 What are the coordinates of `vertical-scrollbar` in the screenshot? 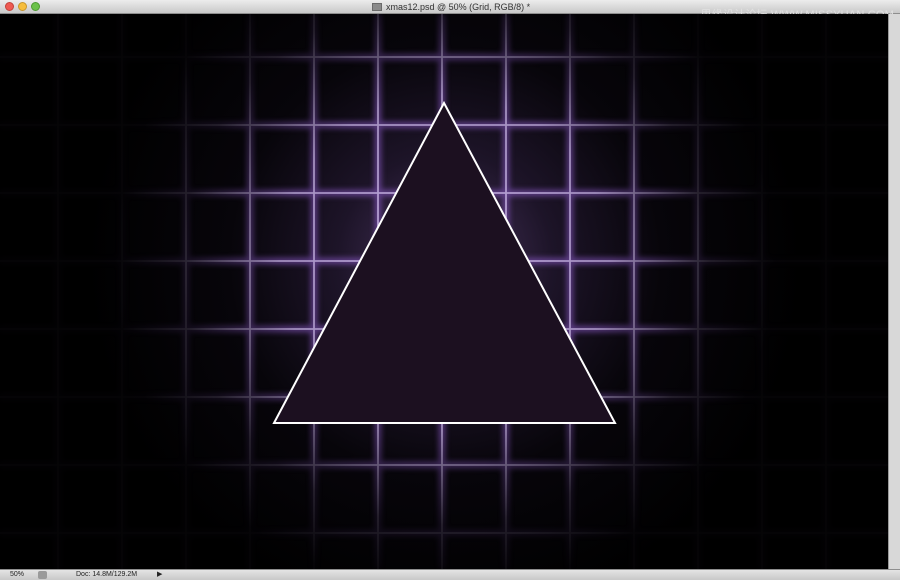 It's located at (894, 291).